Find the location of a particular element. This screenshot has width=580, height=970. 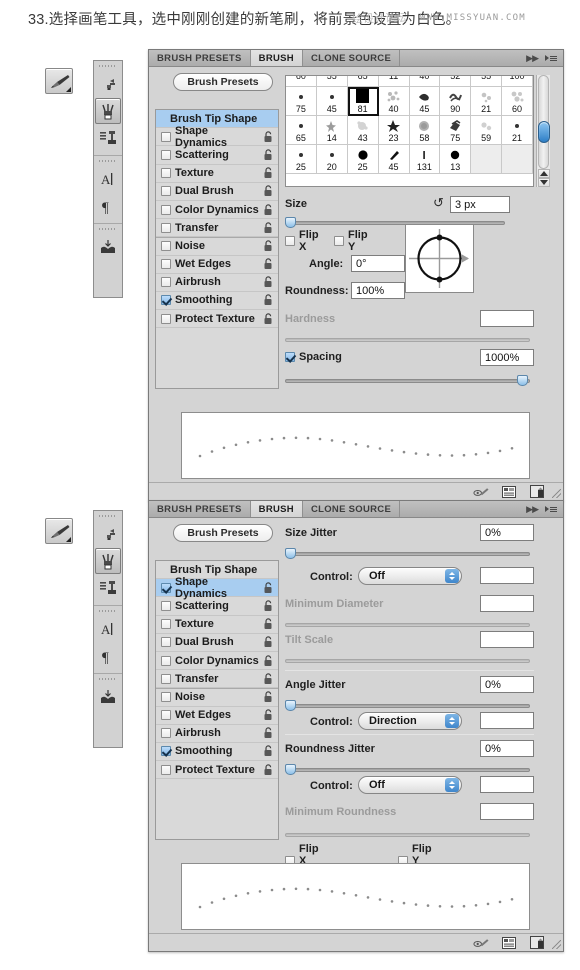

brush-cell: 40 is located at coordinates (425, 81).